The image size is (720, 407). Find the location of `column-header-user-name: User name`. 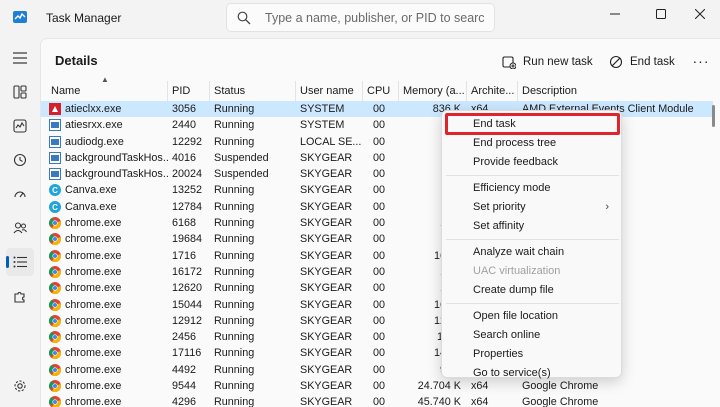

column-header-user-name: User name is located at coordinates (329, 91).